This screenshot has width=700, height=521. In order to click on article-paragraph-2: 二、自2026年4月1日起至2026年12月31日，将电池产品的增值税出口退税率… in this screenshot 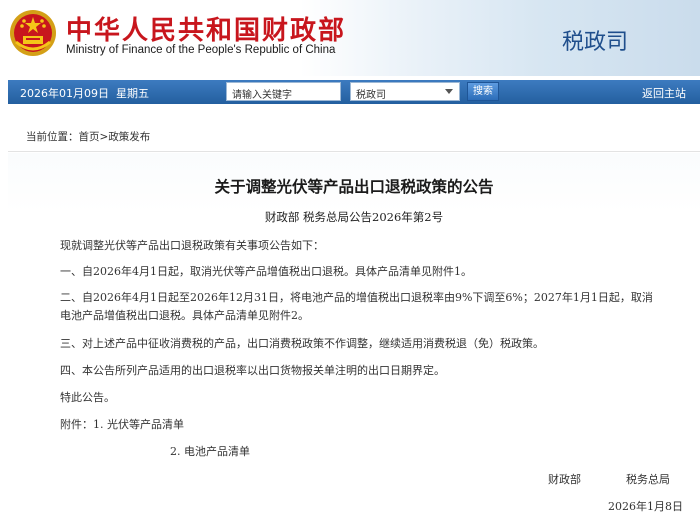, I will do `click(356, 306)`.